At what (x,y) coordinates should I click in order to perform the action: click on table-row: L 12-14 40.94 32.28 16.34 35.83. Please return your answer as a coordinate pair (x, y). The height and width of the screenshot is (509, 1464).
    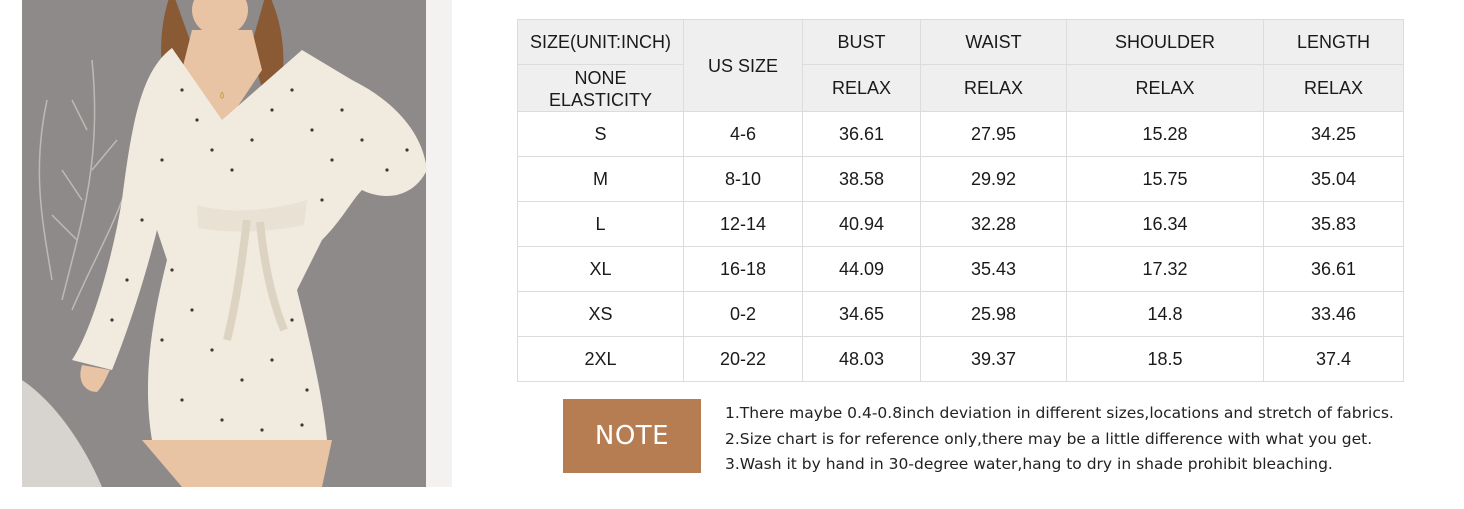
    Looking at the image, I should click on (960, 224).